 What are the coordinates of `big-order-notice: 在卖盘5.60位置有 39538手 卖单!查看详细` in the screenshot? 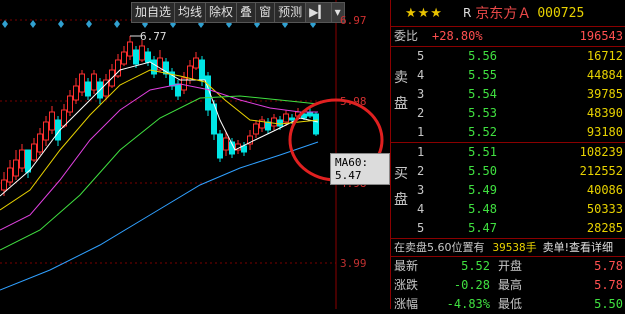 It's located at (508, 248).